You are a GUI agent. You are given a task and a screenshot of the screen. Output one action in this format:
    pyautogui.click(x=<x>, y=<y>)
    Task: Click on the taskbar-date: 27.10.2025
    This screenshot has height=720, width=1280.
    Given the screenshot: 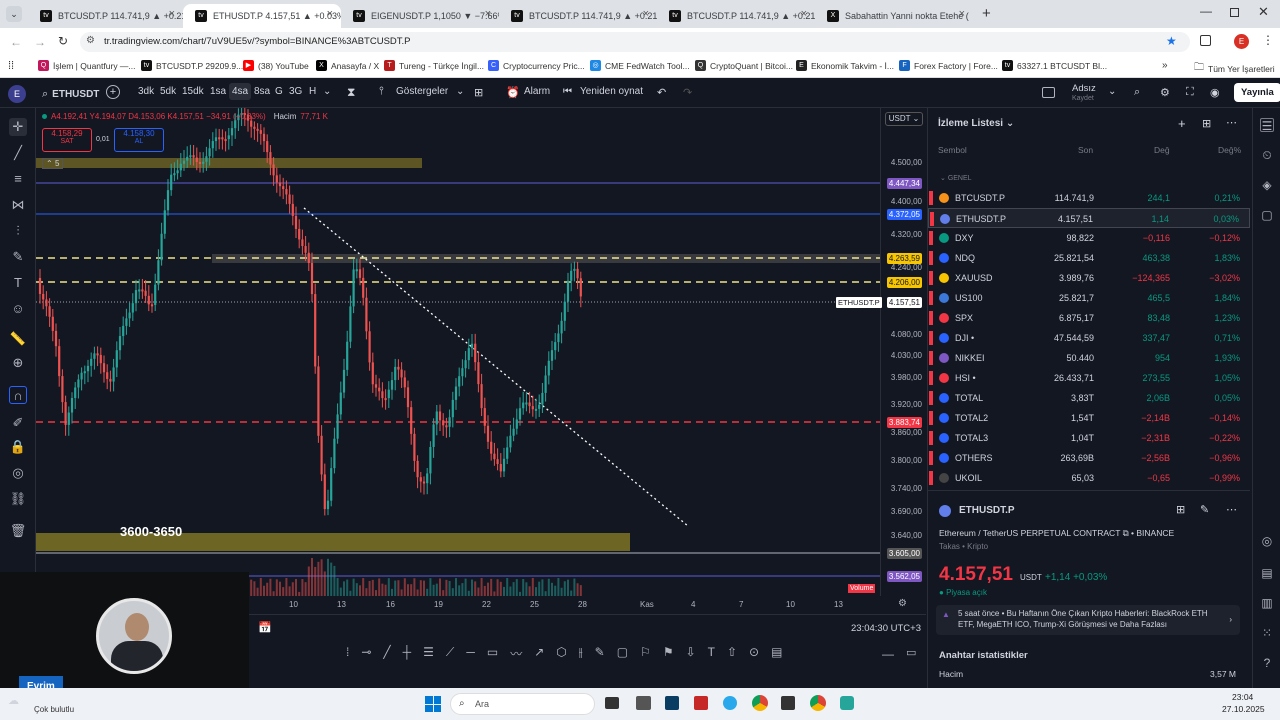 What is the action you would take?
    pyautogui.click(x=1243, y=709)
    